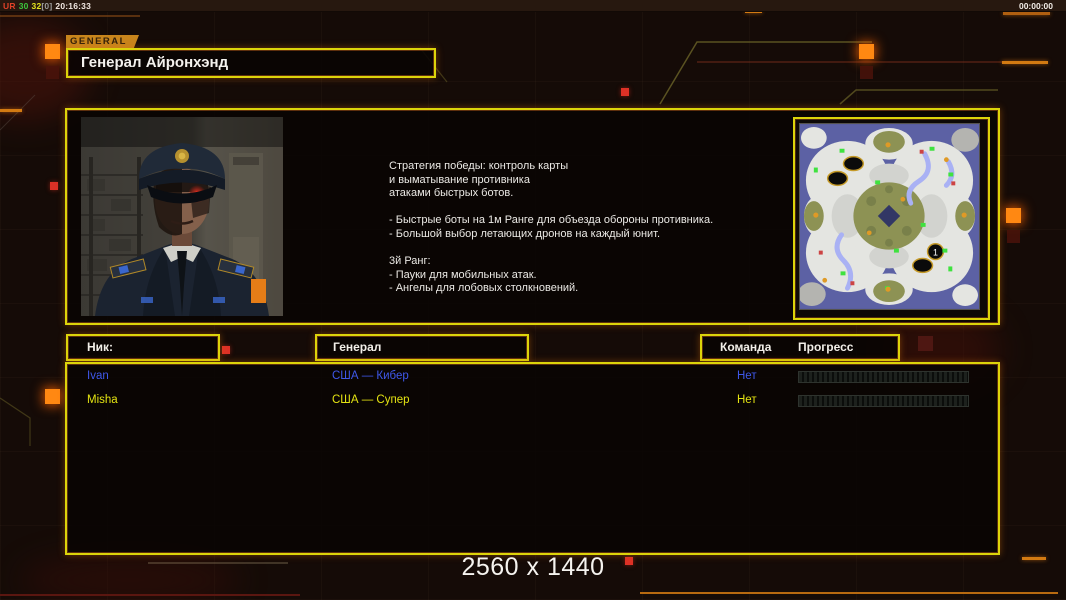  I want to click on header-nick: Ник:, so click(143, 347).